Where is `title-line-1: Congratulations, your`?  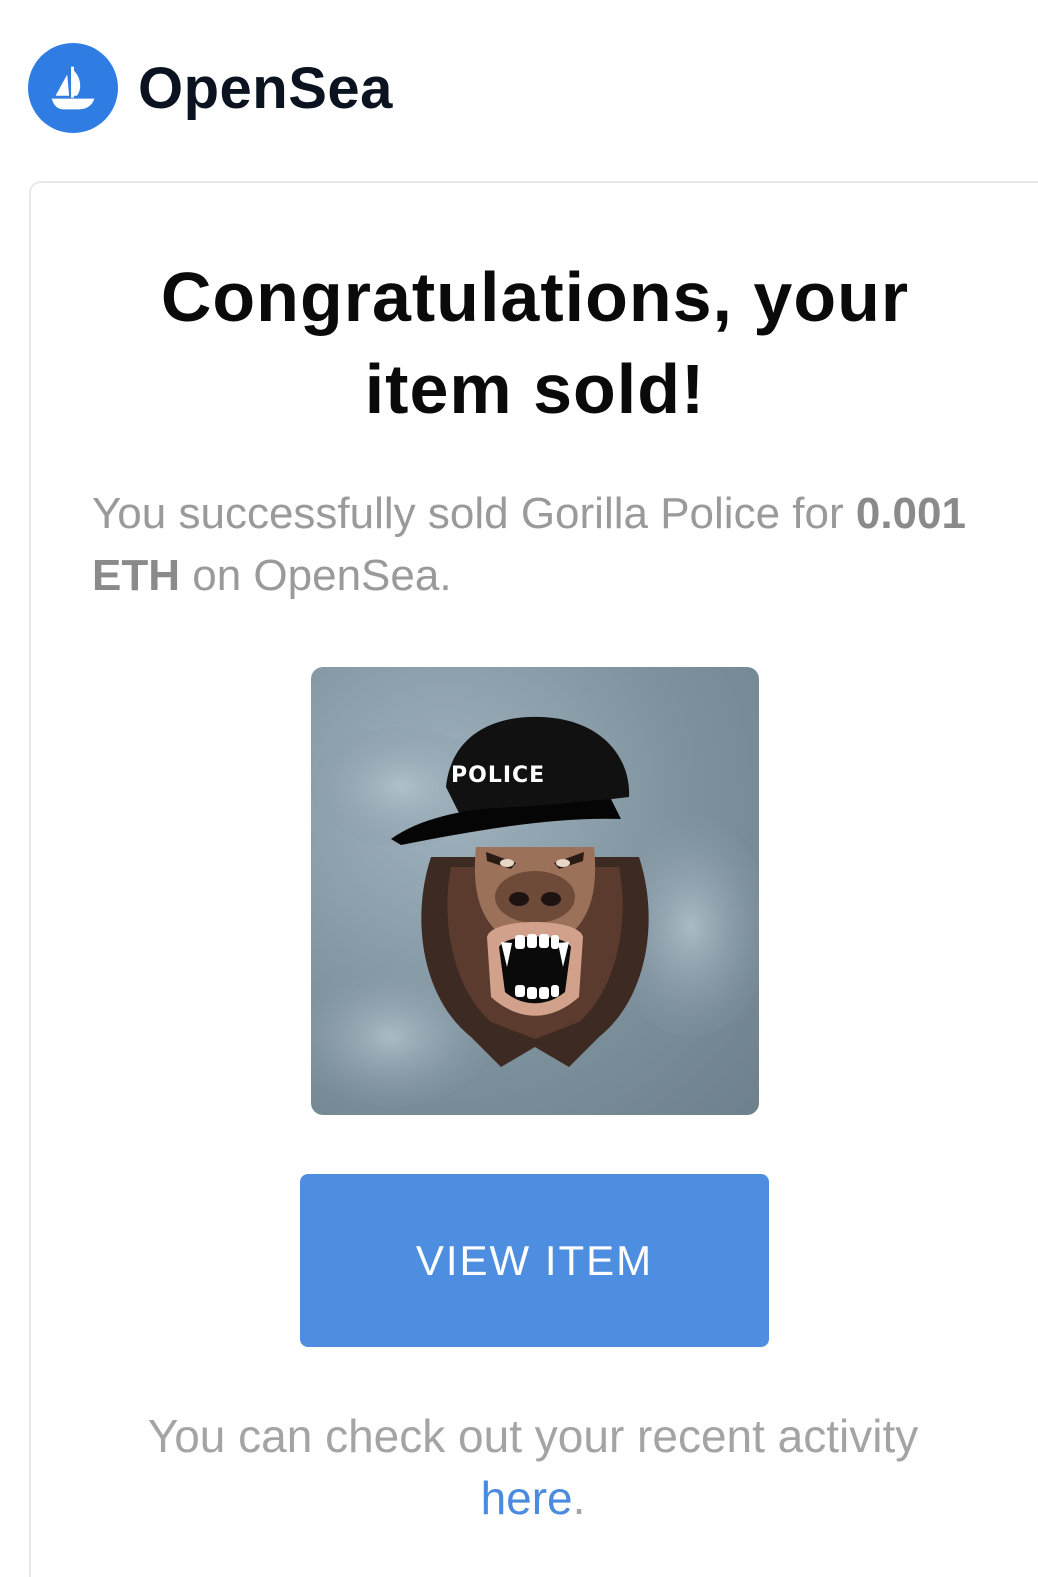
title-line-1: Congratulations, your is located at coordinates (535, 297).